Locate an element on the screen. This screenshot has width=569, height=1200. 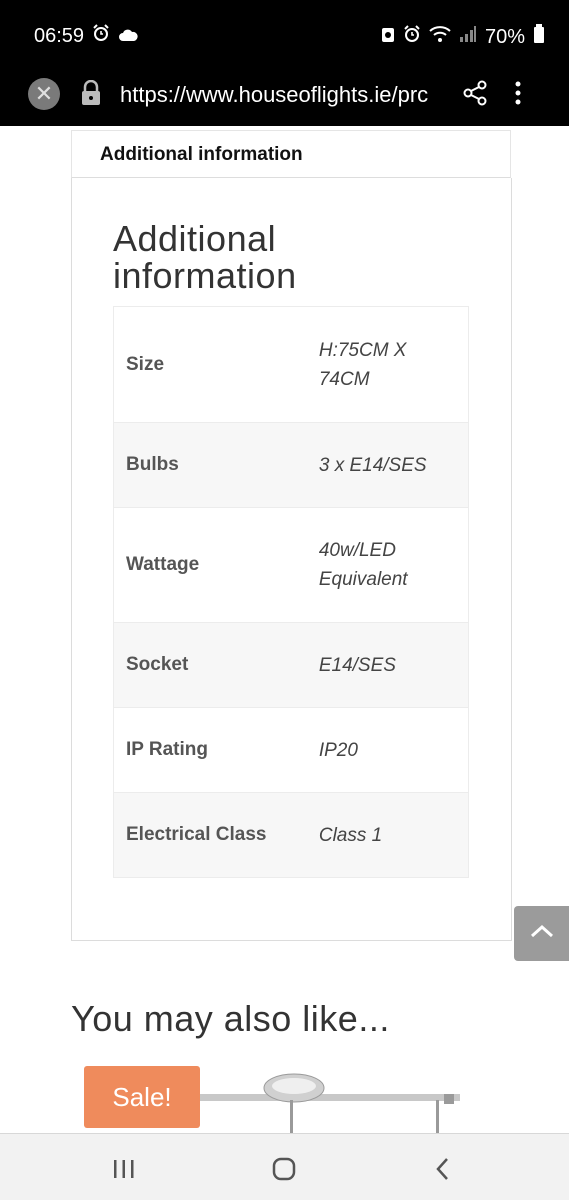
chevron-up-icon is located at coordinates (542, 933).